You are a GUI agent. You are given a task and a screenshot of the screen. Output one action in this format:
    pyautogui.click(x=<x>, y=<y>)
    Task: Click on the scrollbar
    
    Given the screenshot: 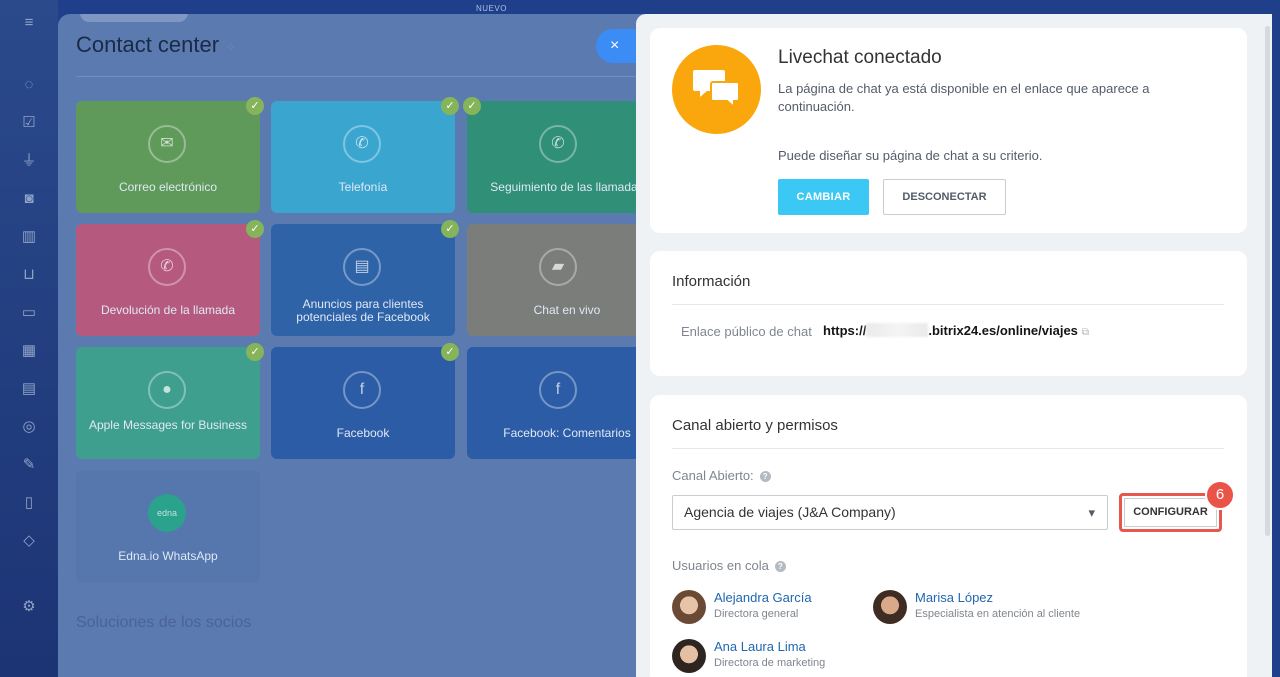 What is the action you would take?
    pyautogui.click(x=1267, y=281)
    